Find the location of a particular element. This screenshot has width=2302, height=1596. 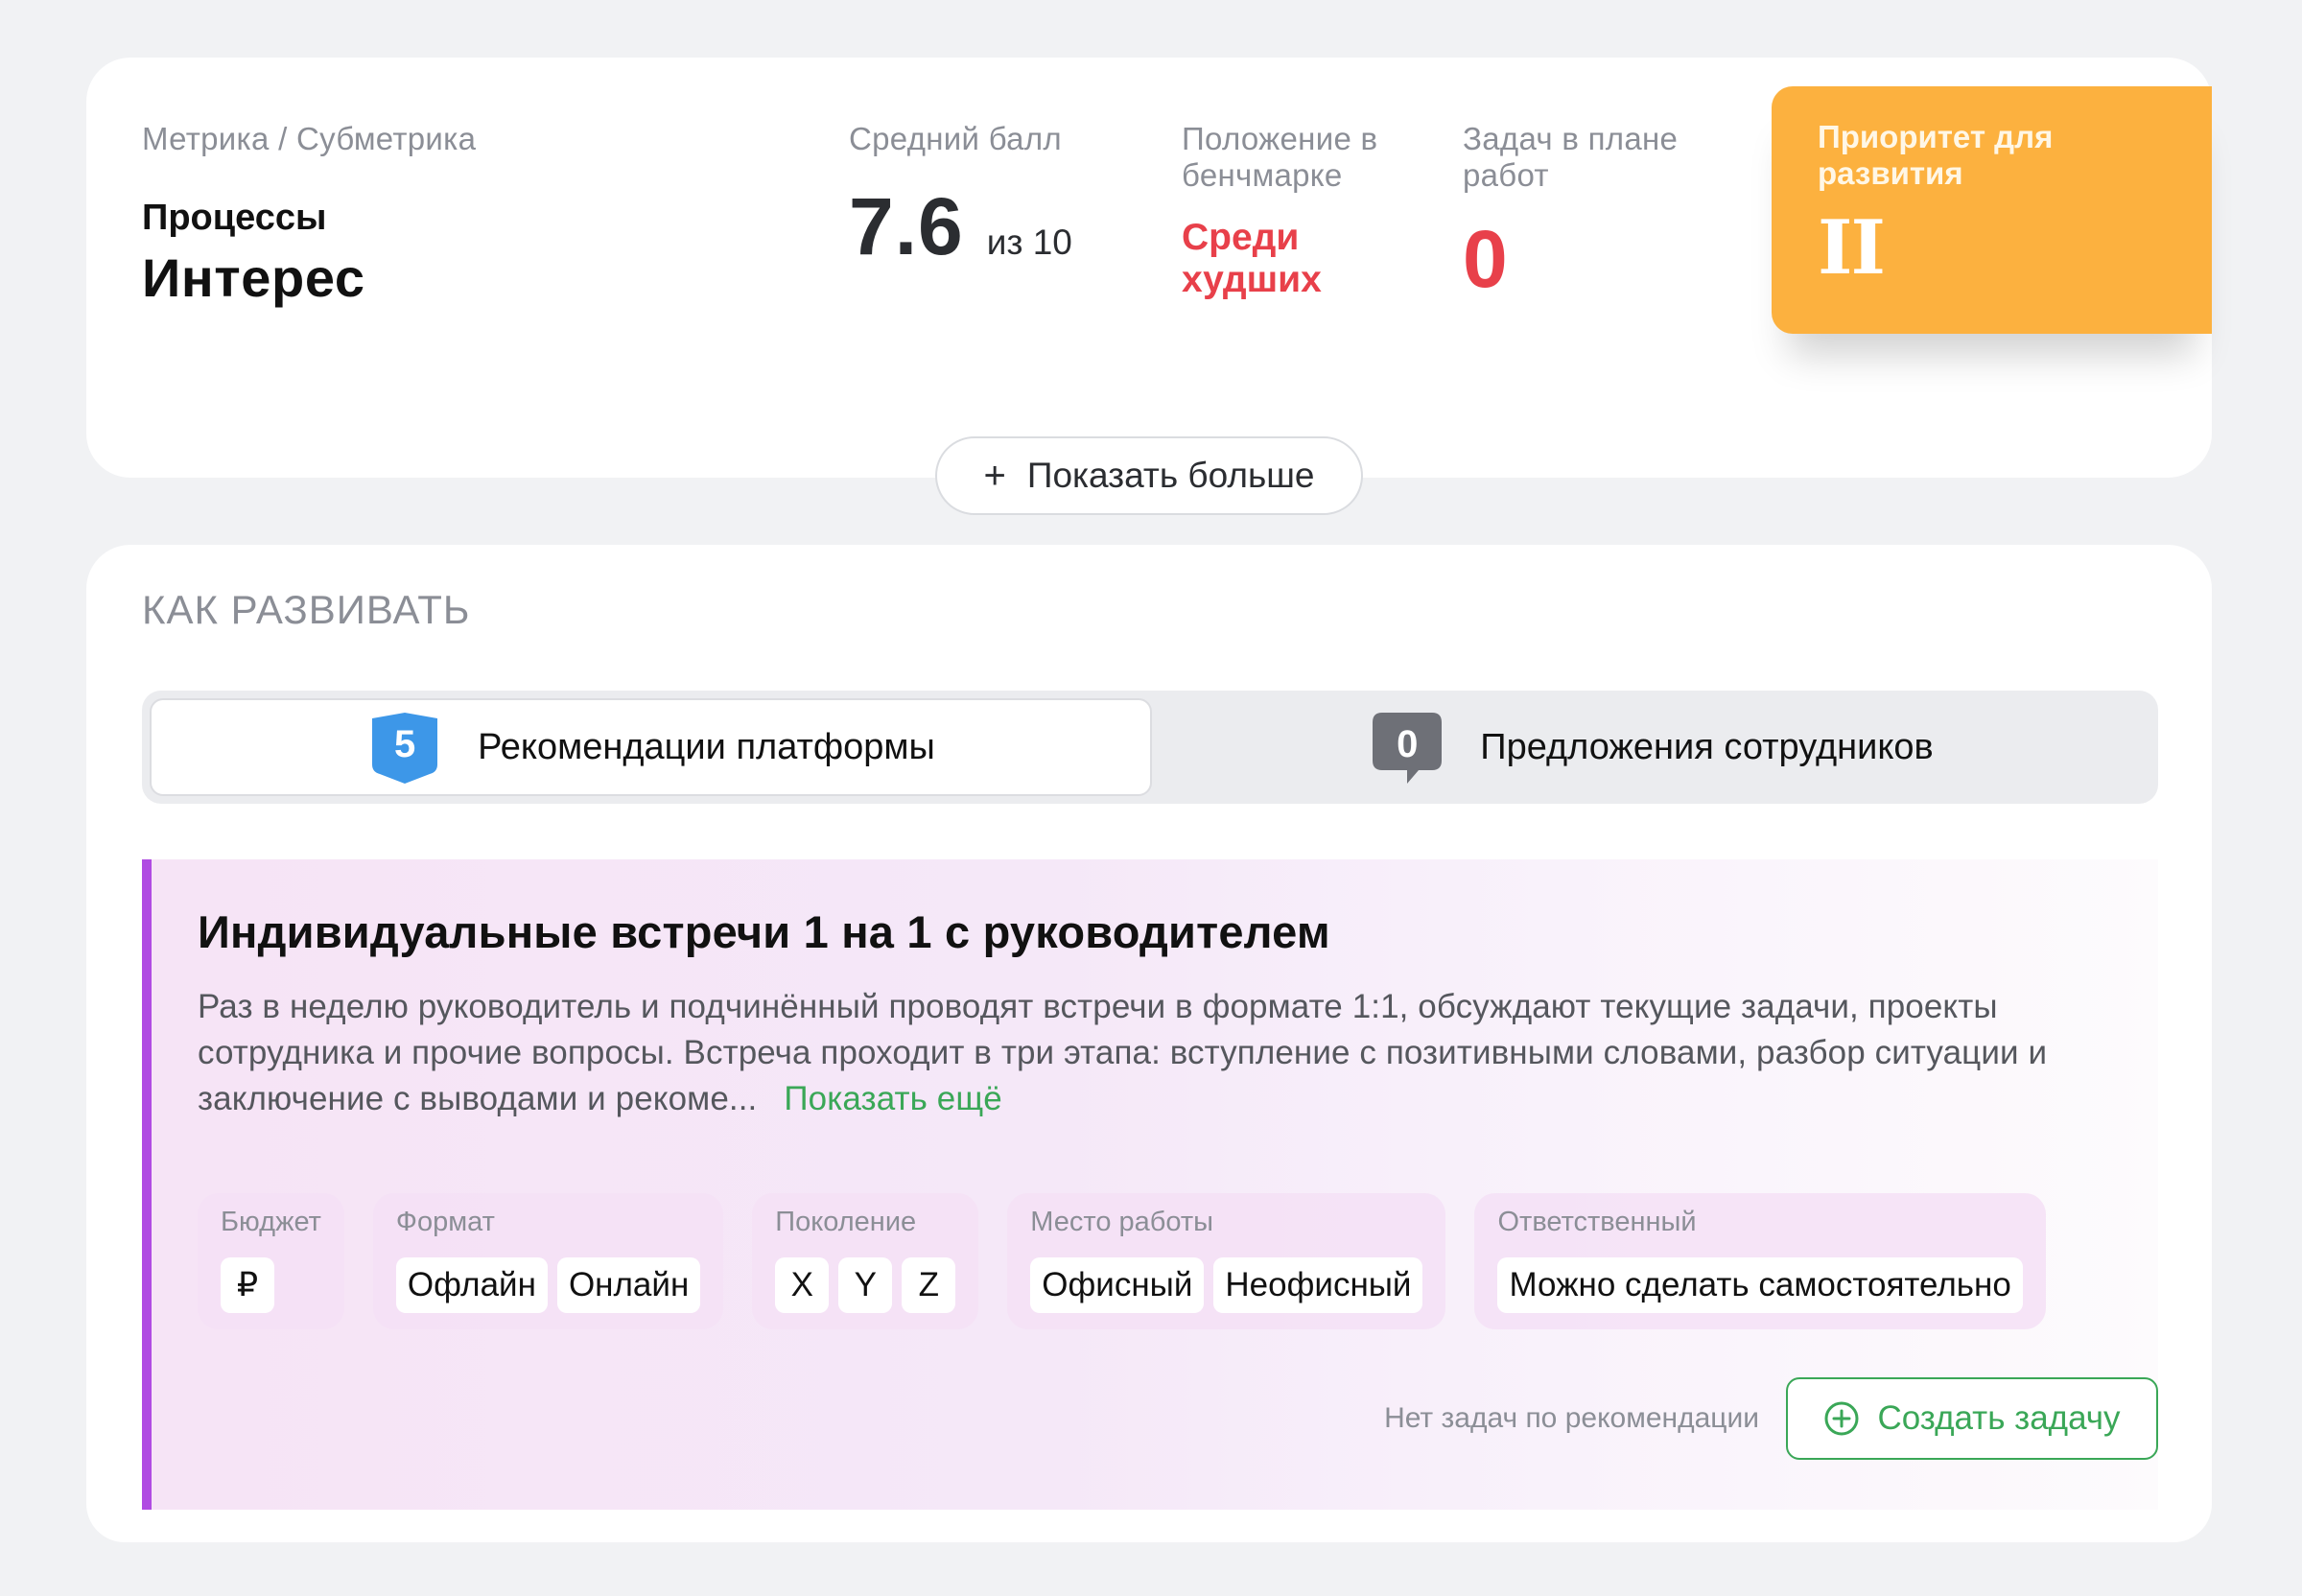

metric-group: Процессы is located at coordinates (234, 218).